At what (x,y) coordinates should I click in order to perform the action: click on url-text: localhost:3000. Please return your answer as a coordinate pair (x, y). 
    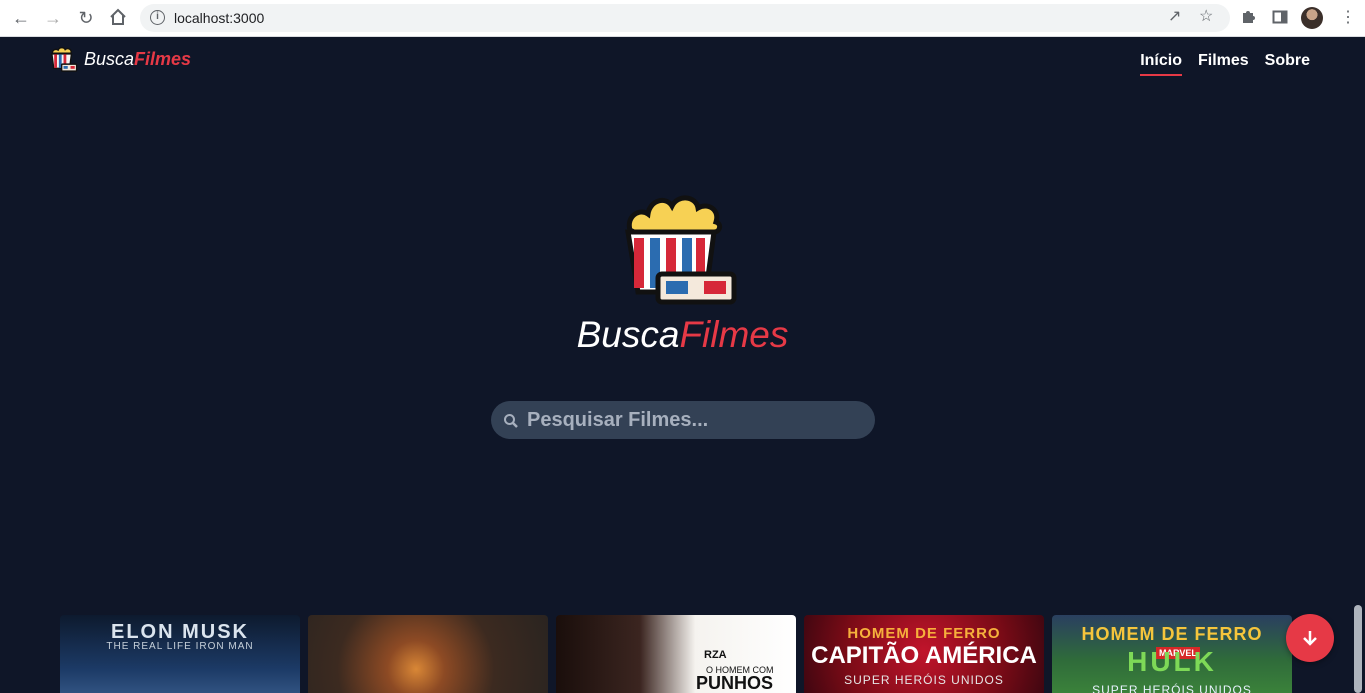
    Looking at the image, I should click on (219, 18).